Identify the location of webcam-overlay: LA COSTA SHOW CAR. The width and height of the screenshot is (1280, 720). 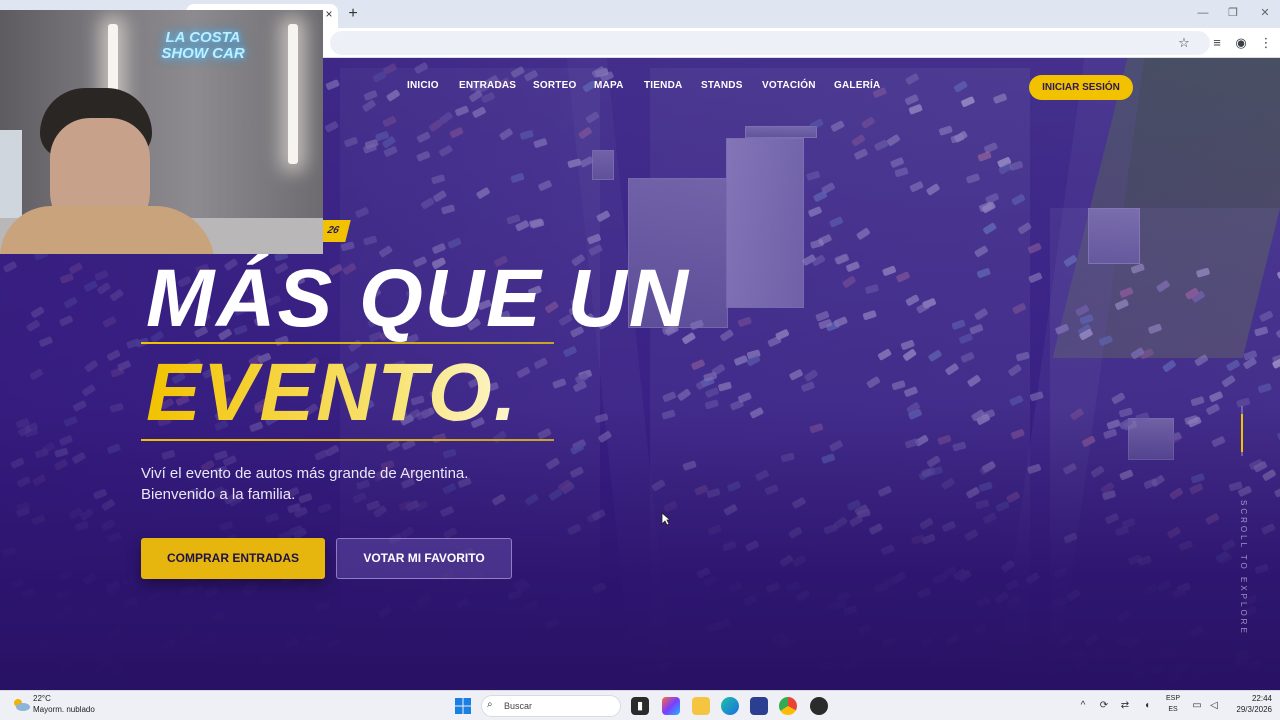
(161, 132).